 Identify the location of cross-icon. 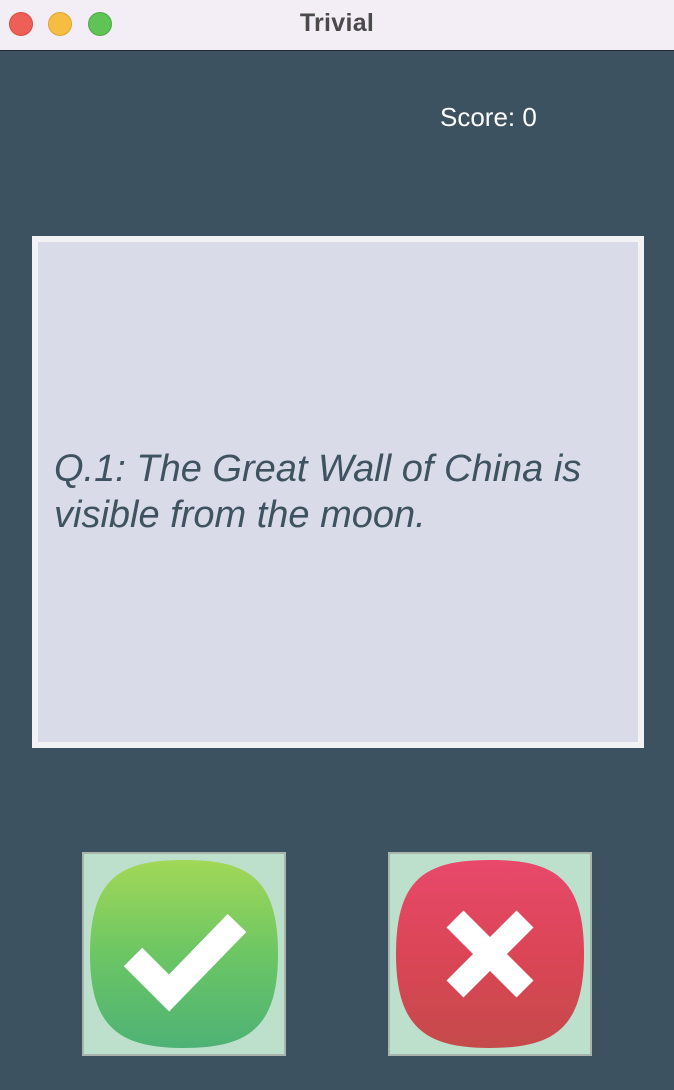
(490, 954).